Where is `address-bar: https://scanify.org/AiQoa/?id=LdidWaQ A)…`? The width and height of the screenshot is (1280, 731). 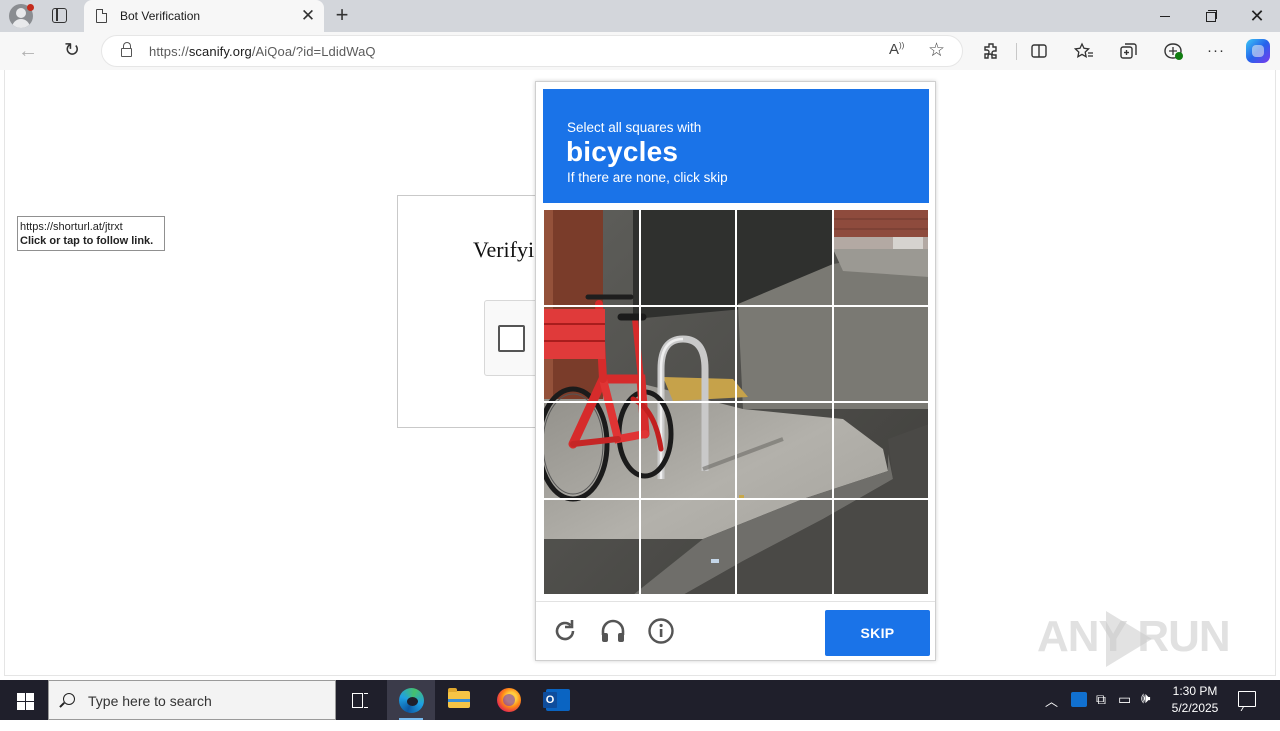
address-bar: https://scanify.org/AiQoa/?id=LdidWaQ A)… is located at coordinates (532, 51).